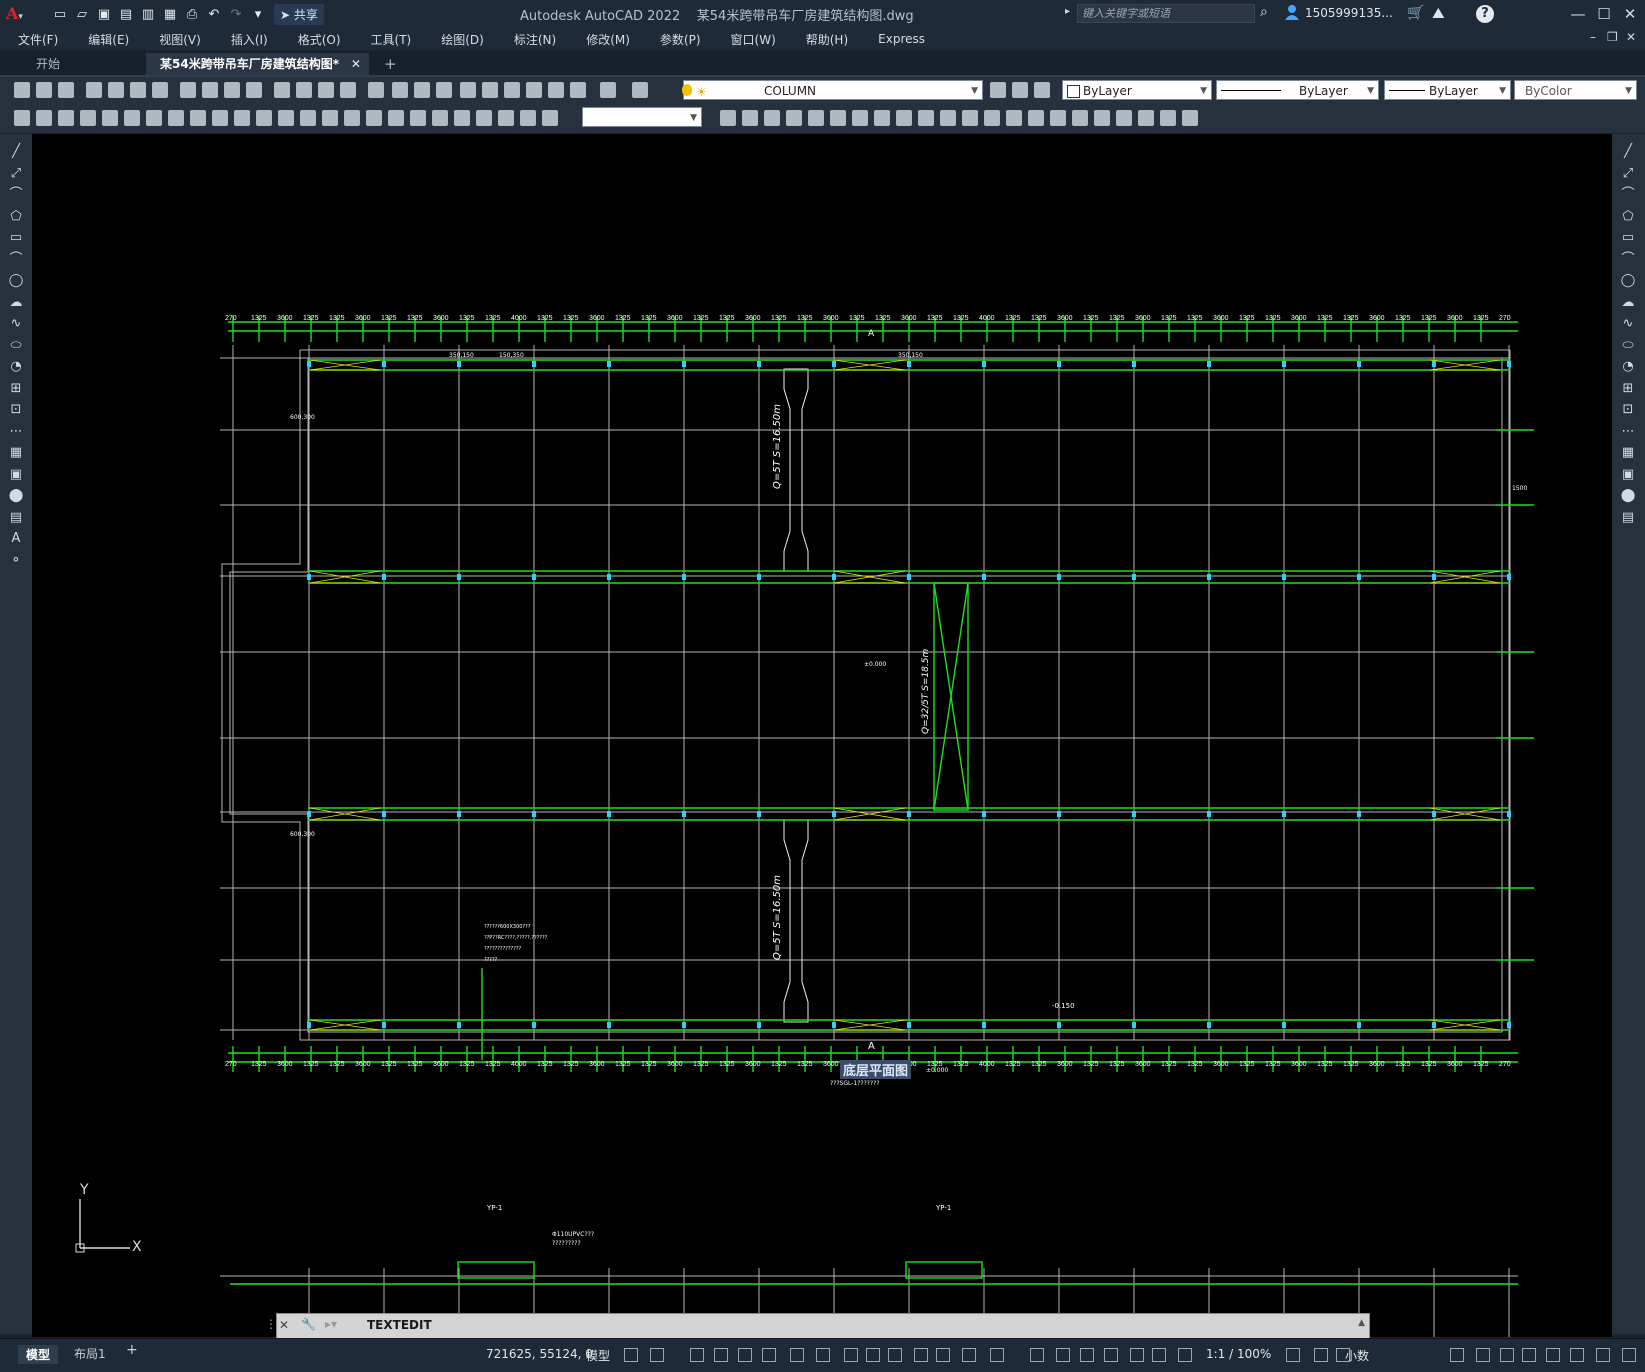 This screenshot has width=1645, height=1372. Describe the element at coordinates (680, 39) in the screenshot. I see `menu-parametric: 参数(P)` at that location.